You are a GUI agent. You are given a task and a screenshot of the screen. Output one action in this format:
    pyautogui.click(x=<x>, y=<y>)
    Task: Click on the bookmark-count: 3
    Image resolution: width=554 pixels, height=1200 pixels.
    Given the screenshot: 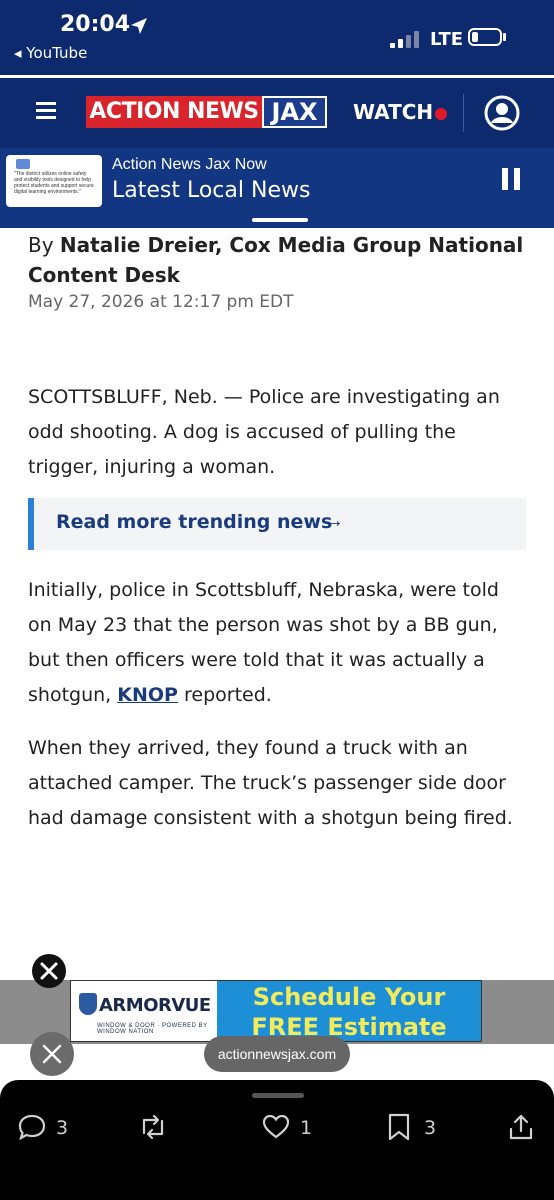 What is the action you would take?
    pyautogui.click(x=430, y=1128)
    